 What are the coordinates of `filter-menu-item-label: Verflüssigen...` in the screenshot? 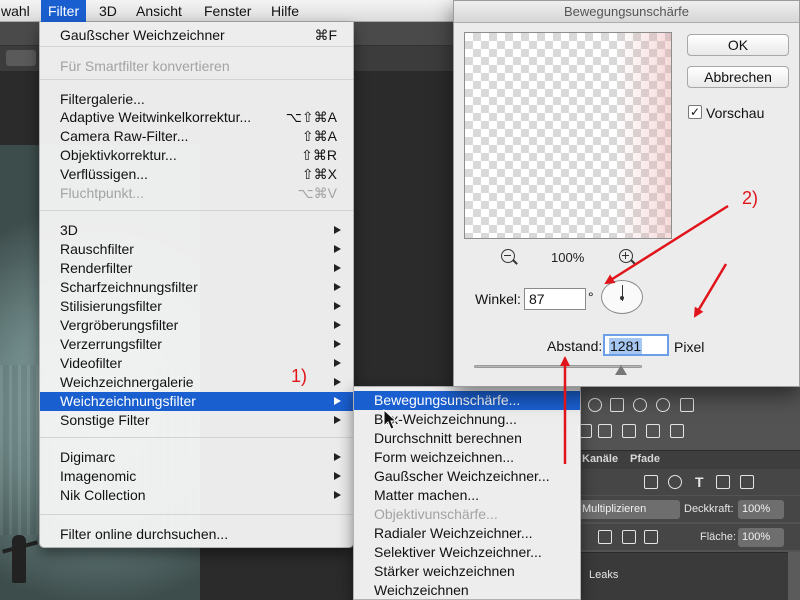 It's located at (104, 174).